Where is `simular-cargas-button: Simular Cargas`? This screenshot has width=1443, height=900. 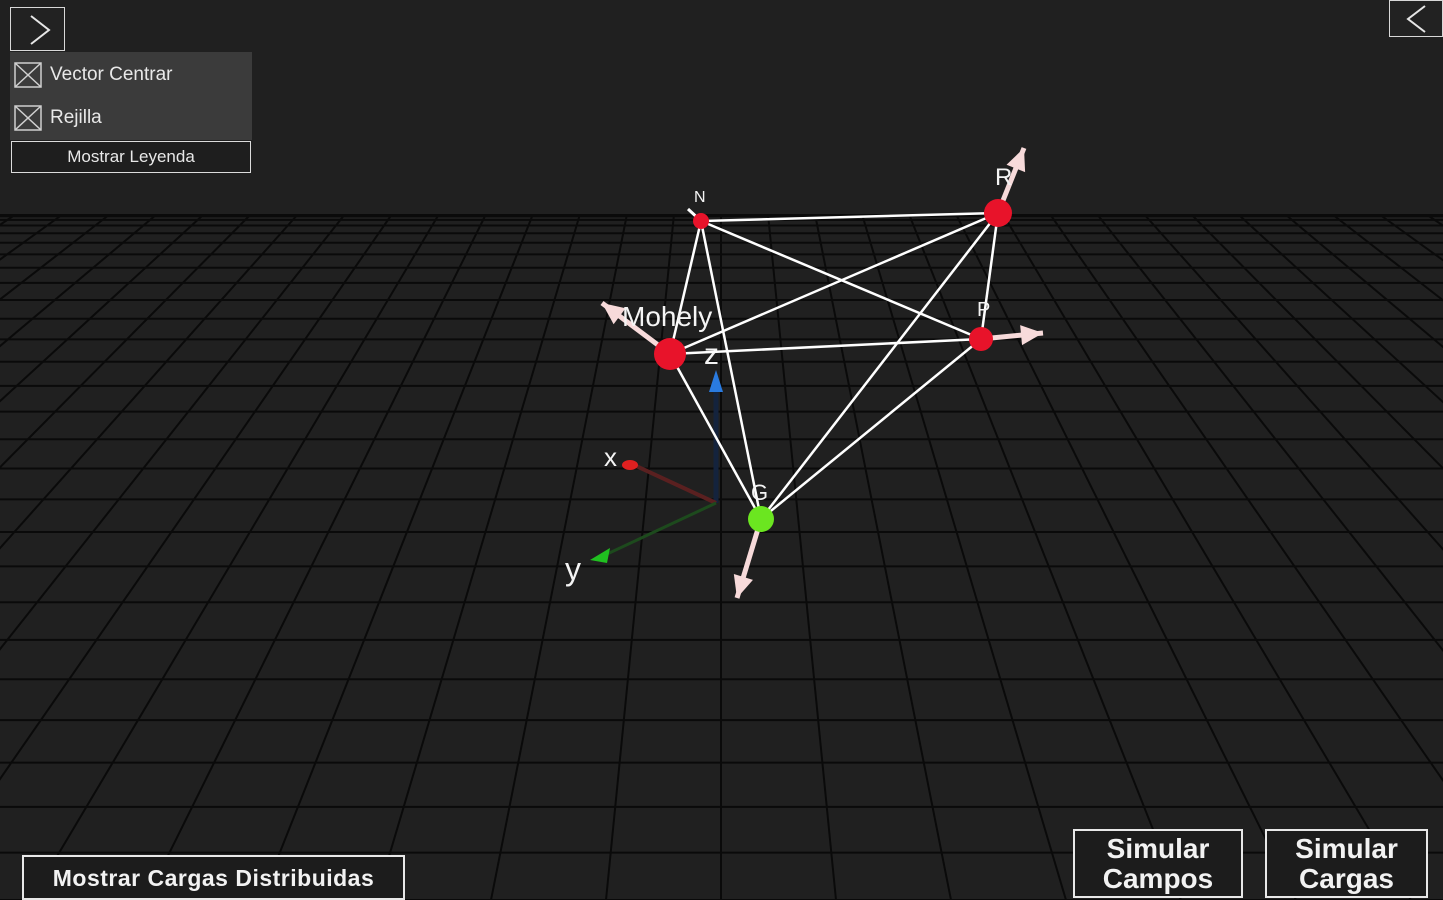 simular-cargas-button: Simular Cargas is located at coordinates (1346, 863).